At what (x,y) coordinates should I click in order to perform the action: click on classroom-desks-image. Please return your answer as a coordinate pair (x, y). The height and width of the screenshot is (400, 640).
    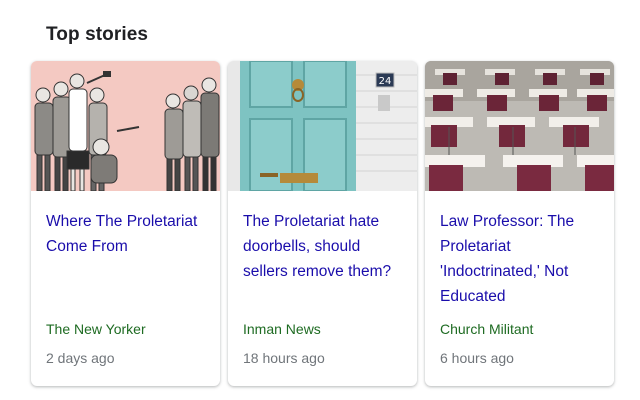
    Looking at the image, I should click on (519, 126).